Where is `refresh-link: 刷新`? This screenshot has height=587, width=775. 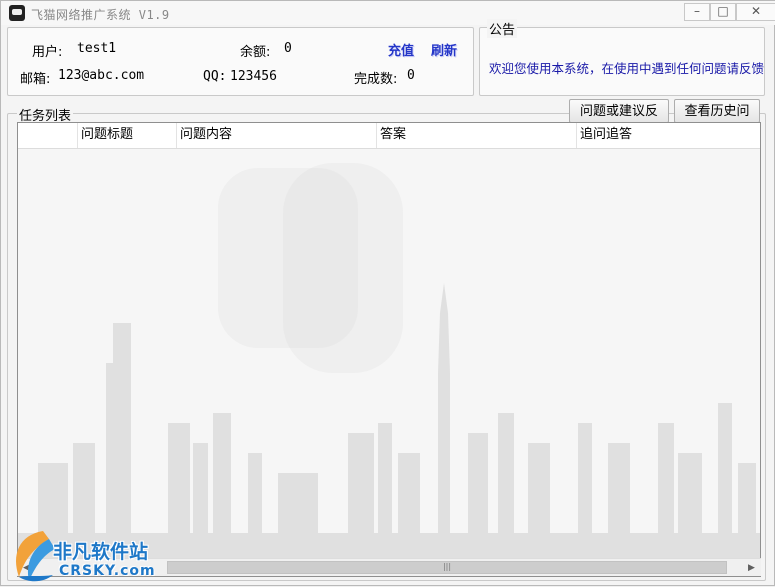
refresh-link: 刷新 is located at coordinates (444, 49).